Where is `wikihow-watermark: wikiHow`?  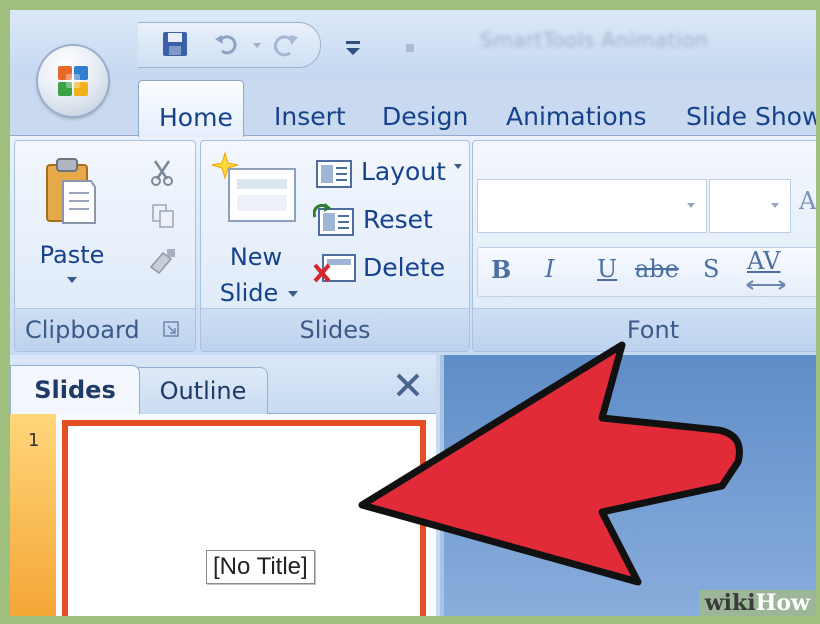
wikihow-watermark: wikiHow is located at coordinates (757, 603).